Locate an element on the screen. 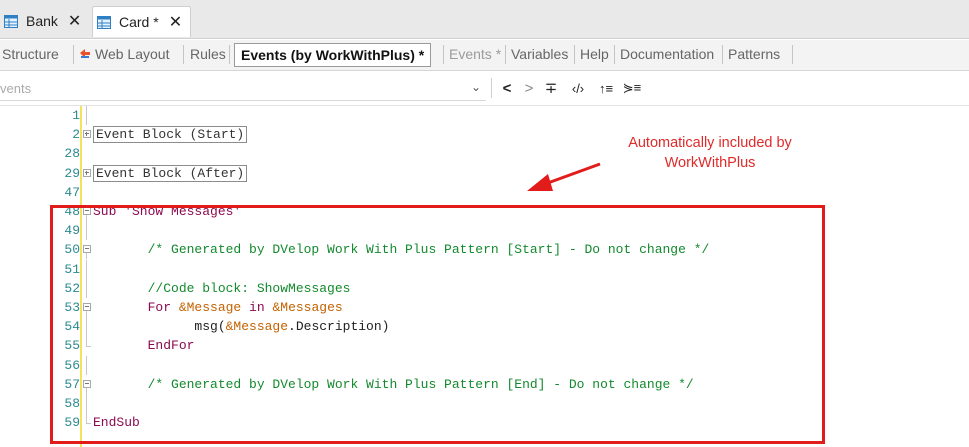 The image size is (969, 447). code-text: Event Block (After) is located at coordinates (170, 173).